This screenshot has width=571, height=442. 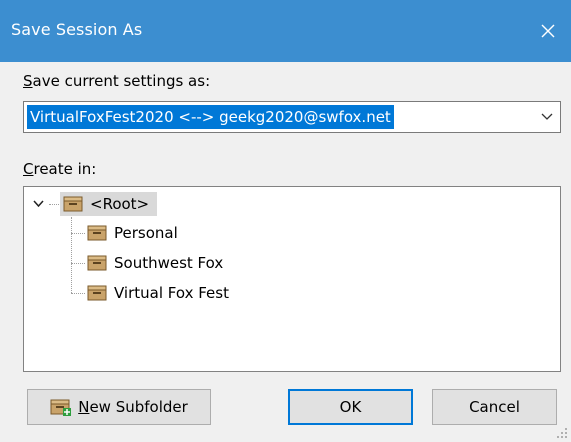 I want to click on close-button, so click(x=548, y=31).